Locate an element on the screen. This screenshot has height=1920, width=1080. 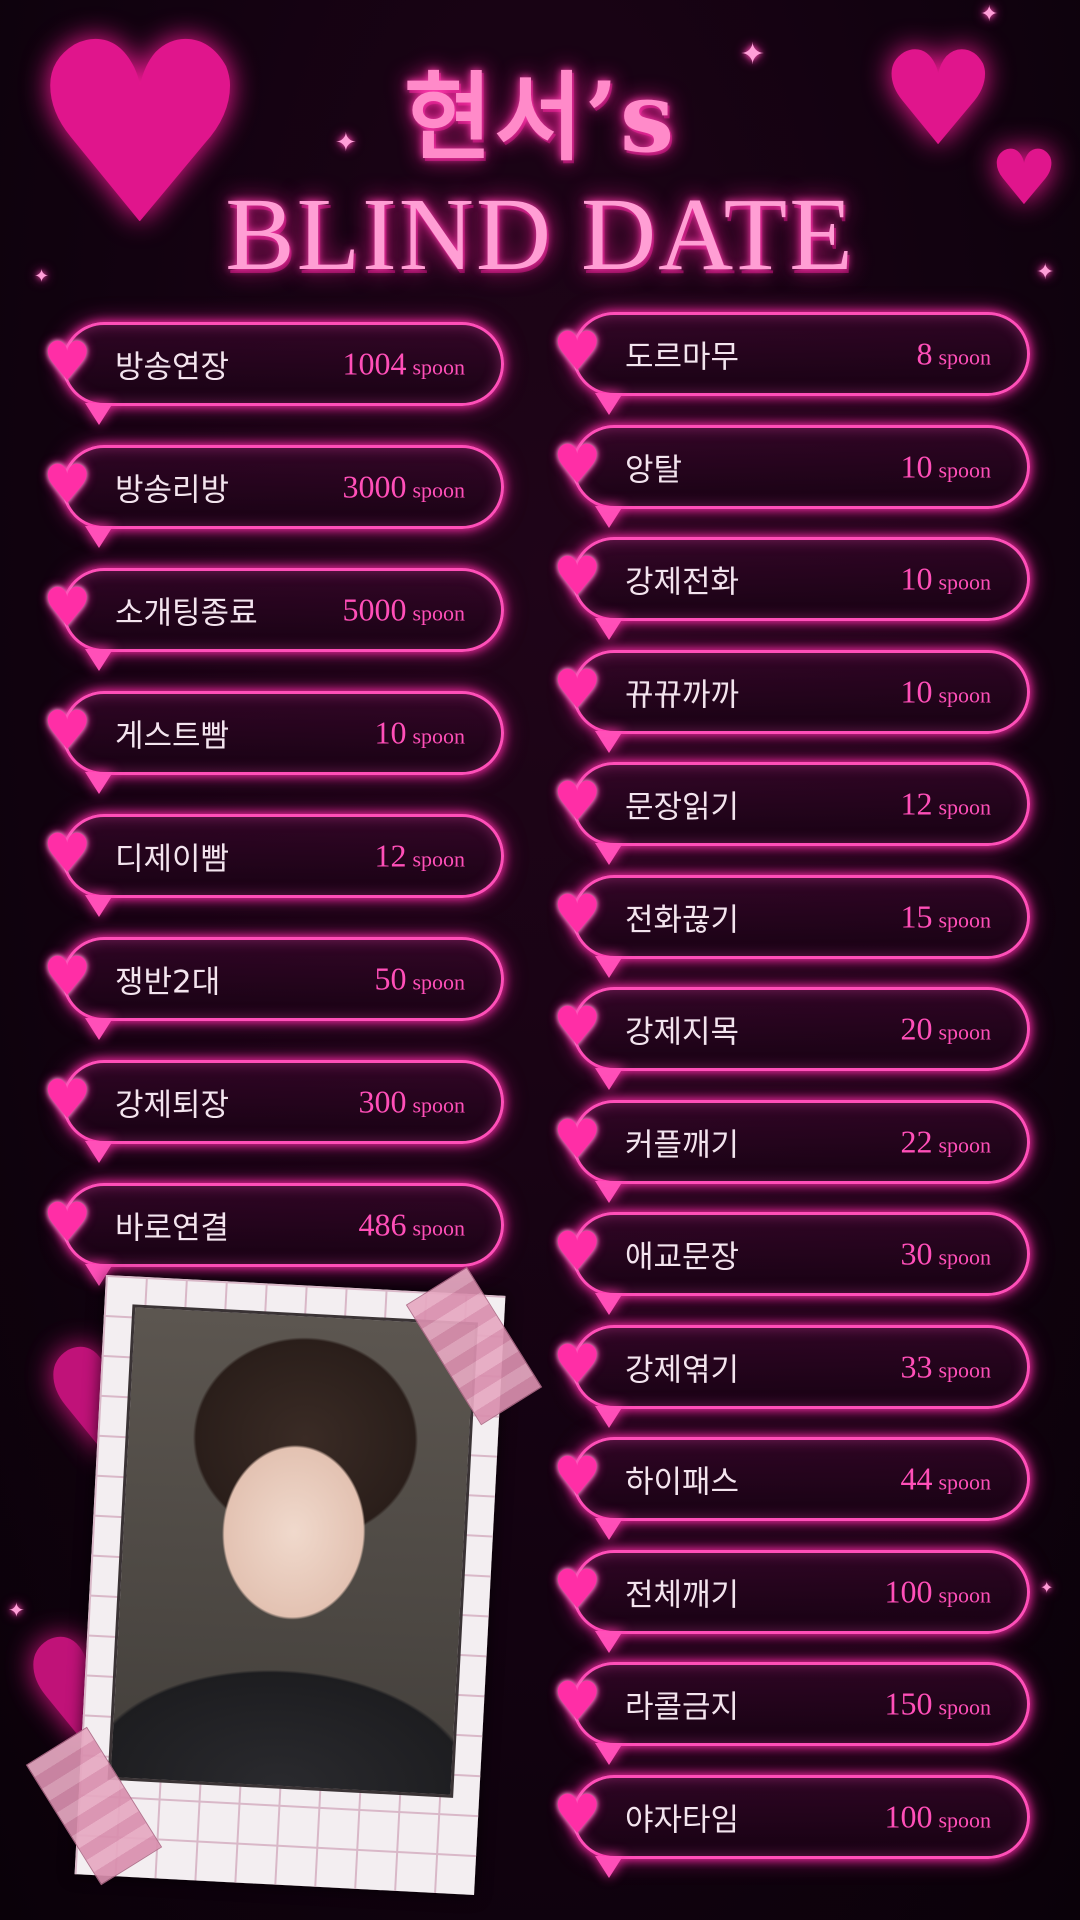
title-bottom: BLIND DATE is located at coordinates (540, 234).